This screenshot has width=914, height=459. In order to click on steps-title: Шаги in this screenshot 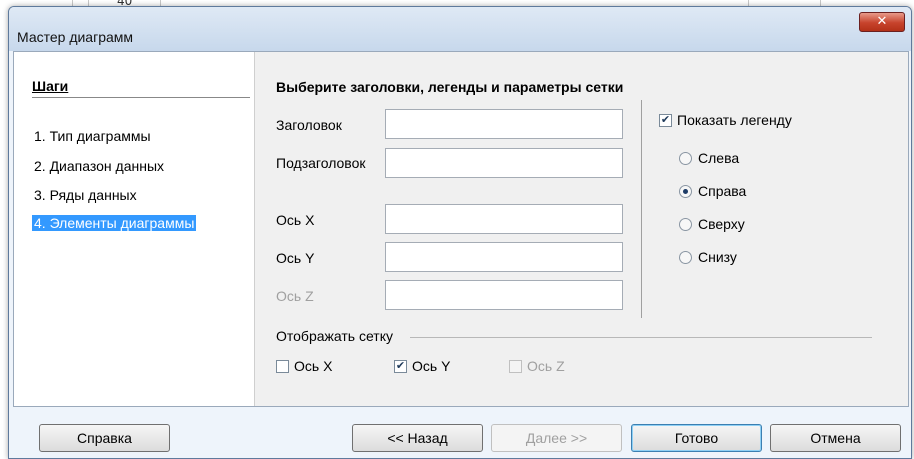, I will do `click(50, 86)`.